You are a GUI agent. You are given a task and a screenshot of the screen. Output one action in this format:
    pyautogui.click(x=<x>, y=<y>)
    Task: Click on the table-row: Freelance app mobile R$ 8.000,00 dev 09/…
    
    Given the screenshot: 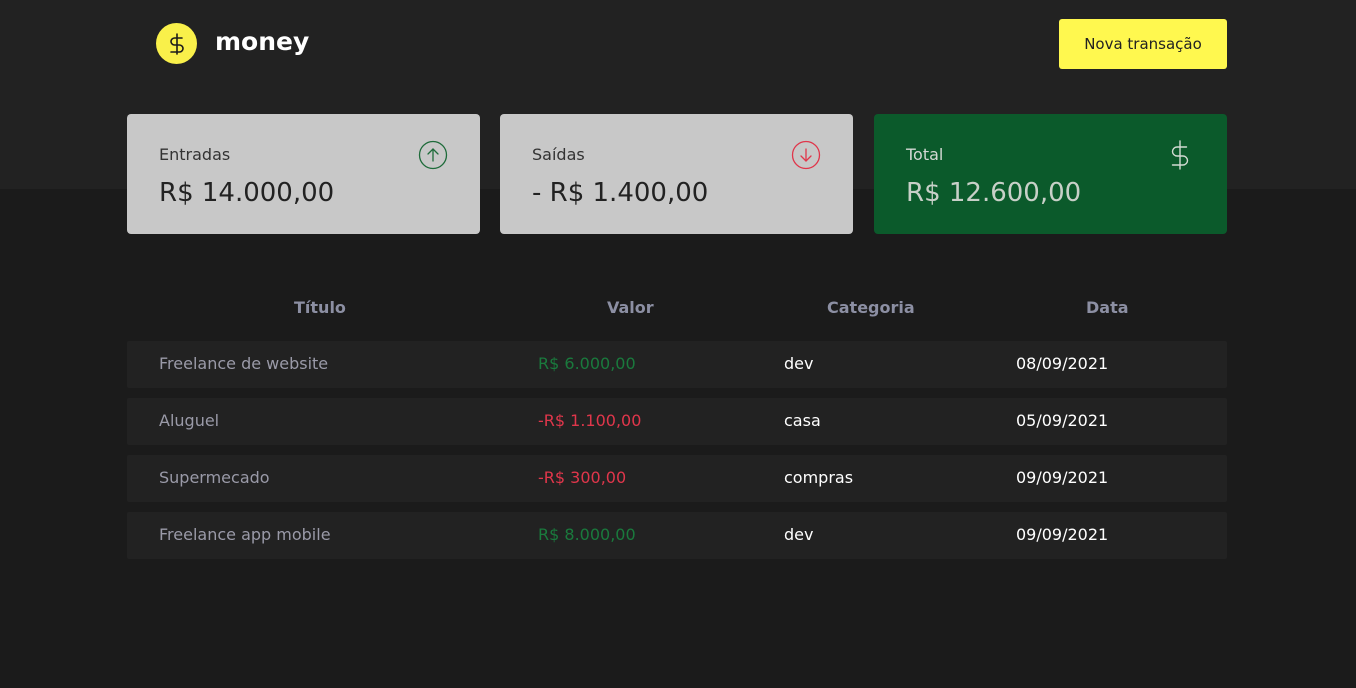 What is the action you would take?
    pyautogui.click(x=677, y=535)
    